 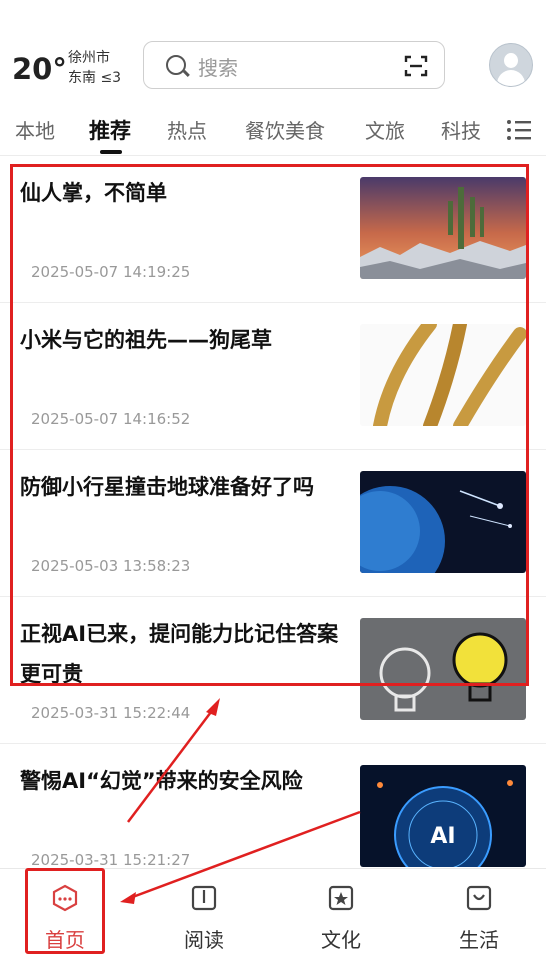 What do you see at coordinates (111, 272) in the screenshot?
I see `article-date: 2025-05-07 14:19:25` at bounding box center [111, 272].